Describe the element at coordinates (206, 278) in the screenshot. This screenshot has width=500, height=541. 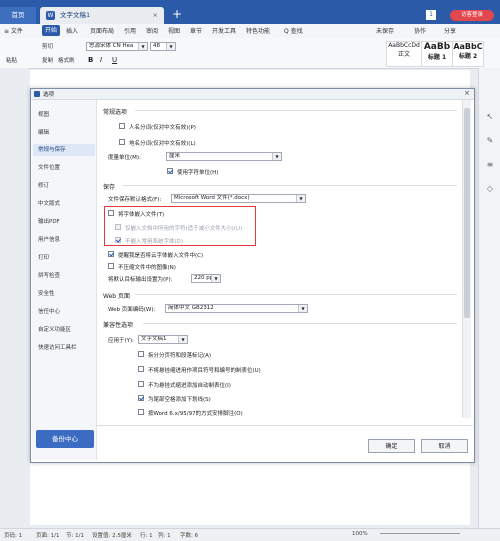
I see `ppi-select: 220 ppi ▼` at that location.